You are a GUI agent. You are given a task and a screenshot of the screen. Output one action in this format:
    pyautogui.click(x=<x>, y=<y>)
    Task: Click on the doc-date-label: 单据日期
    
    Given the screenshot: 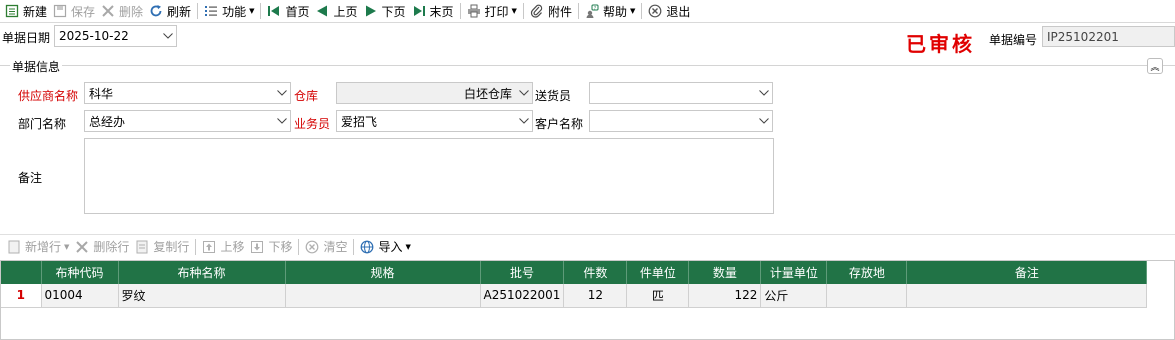 What is the action you would take?
    pyautogui.click(x=26, y=38)
    